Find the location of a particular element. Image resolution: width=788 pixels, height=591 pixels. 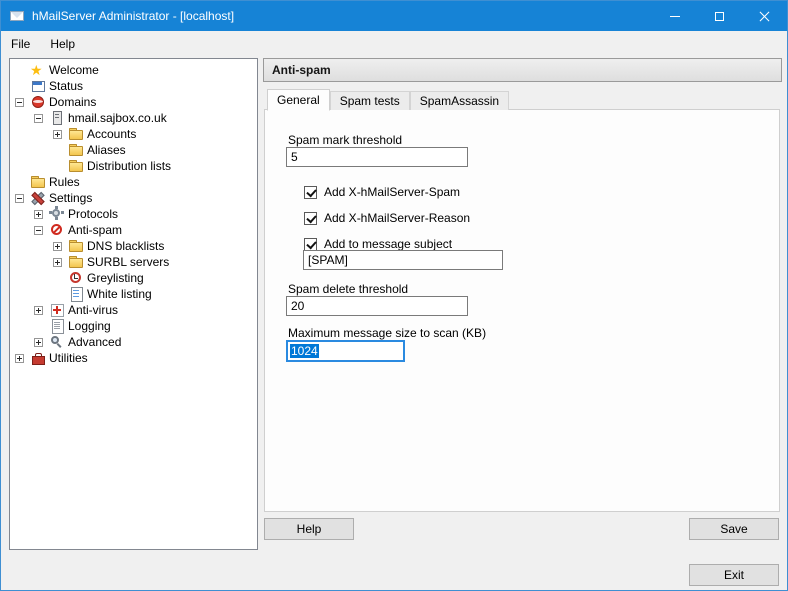

tools-icon is located at coordinates (38, 198).